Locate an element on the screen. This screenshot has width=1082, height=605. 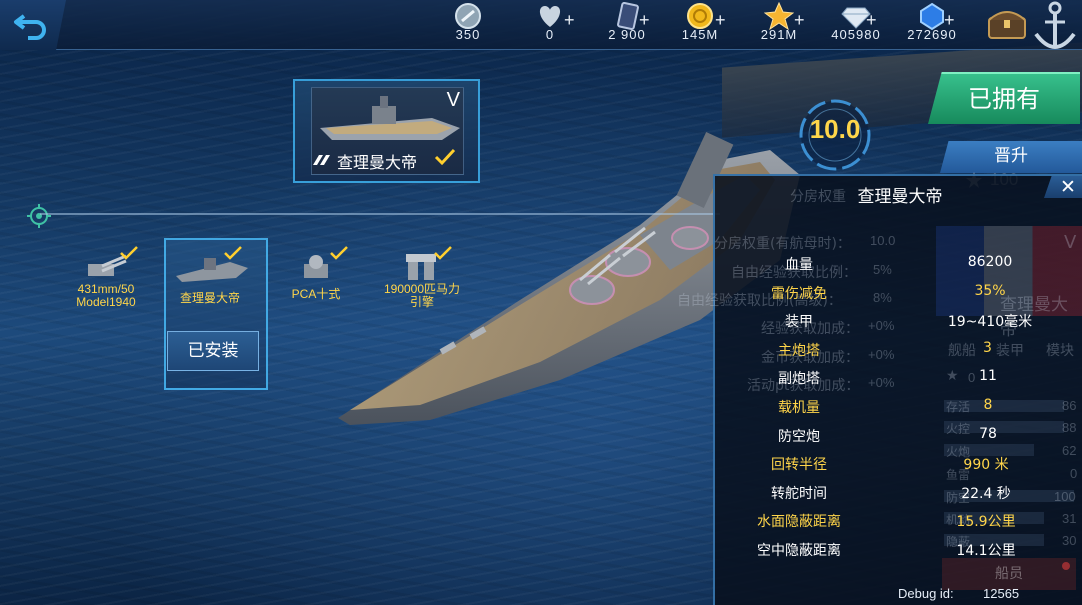
stat-value: 15.9公里 is located at coordinates (986, 522).